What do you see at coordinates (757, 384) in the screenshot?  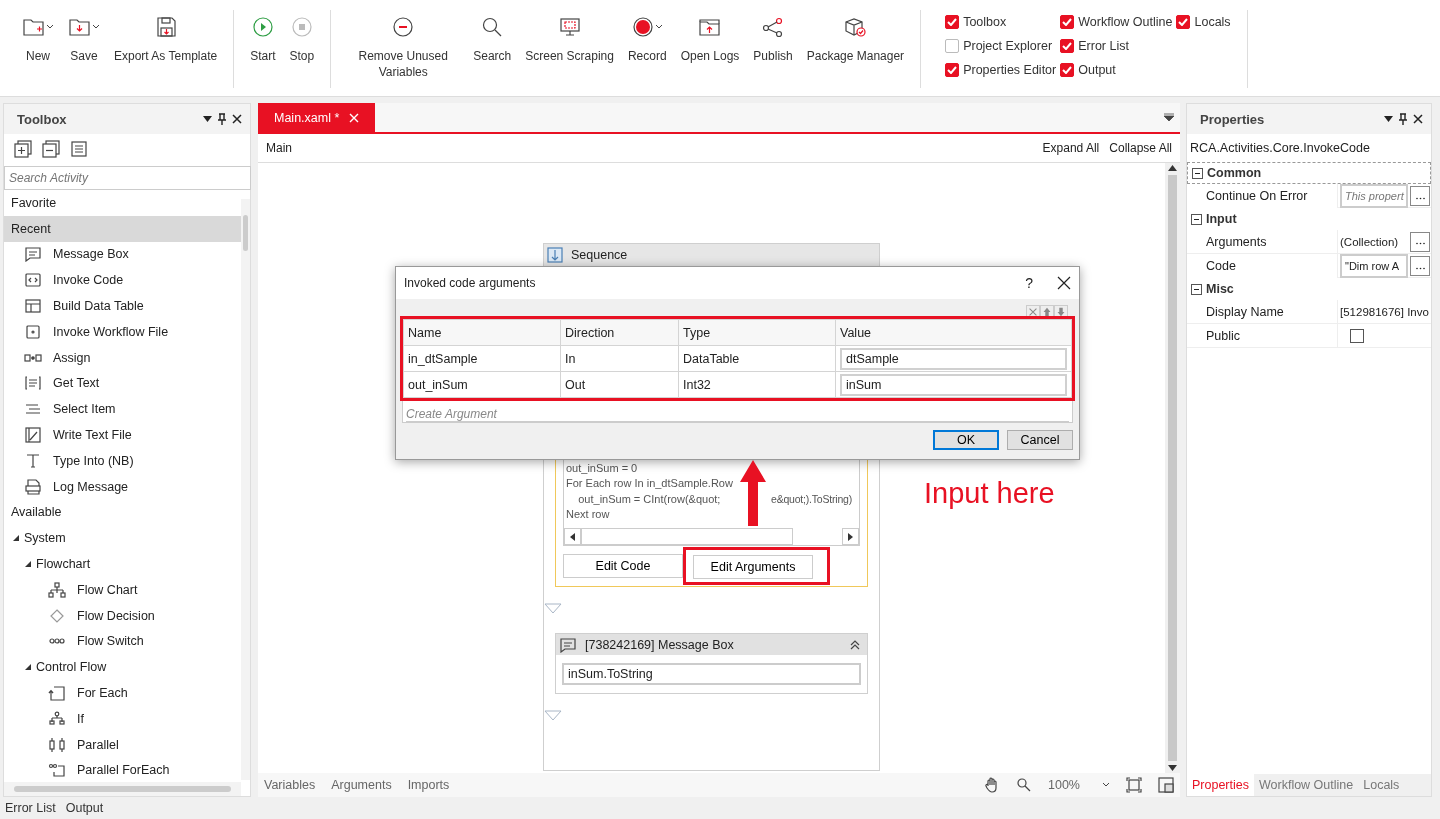 I see `table-cell: Int32` at bounding box center [757, 384].